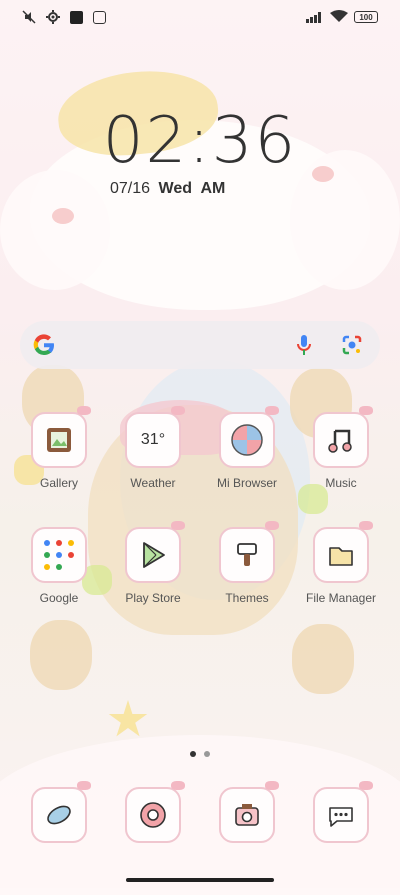  Describe the element at coordinates (213, 188) in the screenshot. I see `ampm-text: AM` at that location.